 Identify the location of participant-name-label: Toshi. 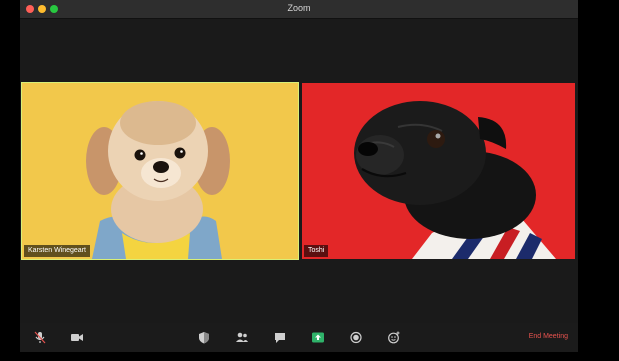
(316, 251).